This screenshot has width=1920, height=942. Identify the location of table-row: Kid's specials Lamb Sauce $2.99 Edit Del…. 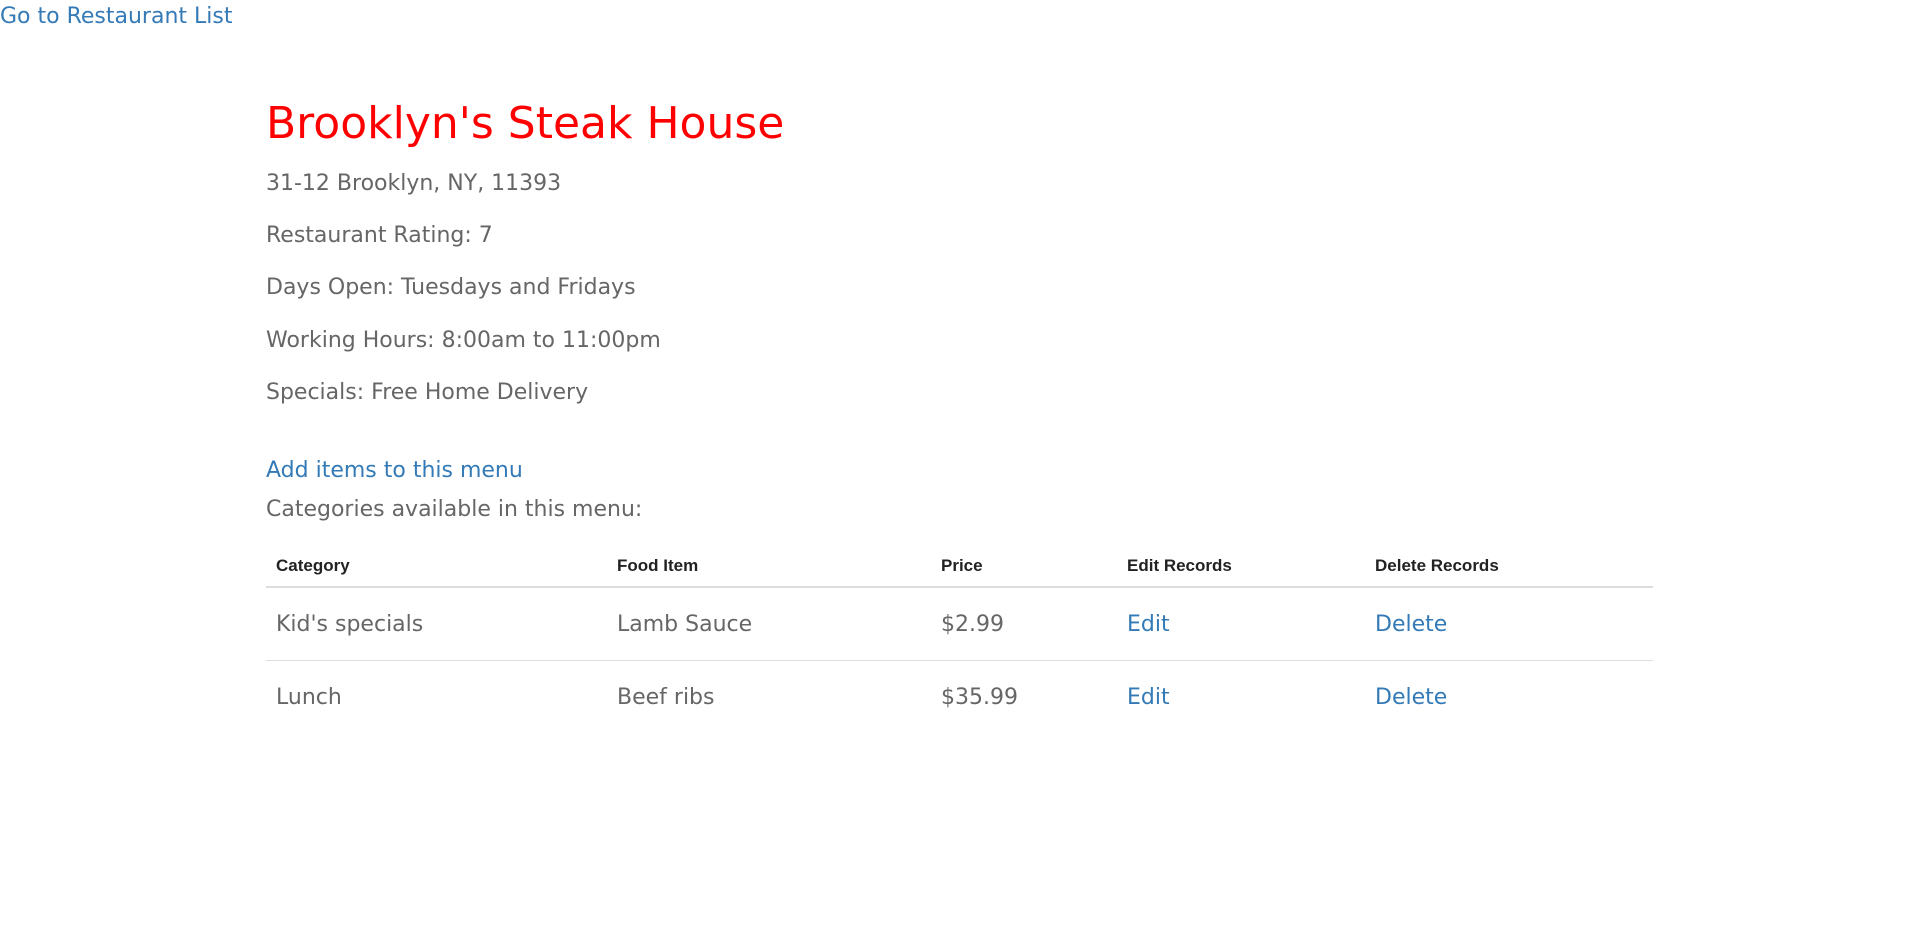
(959, 624).